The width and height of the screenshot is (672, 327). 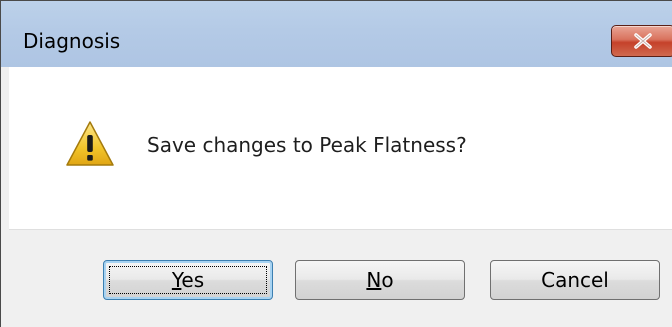 I want to click on yes-mnemonic: Y, so click(x=176, y=280).